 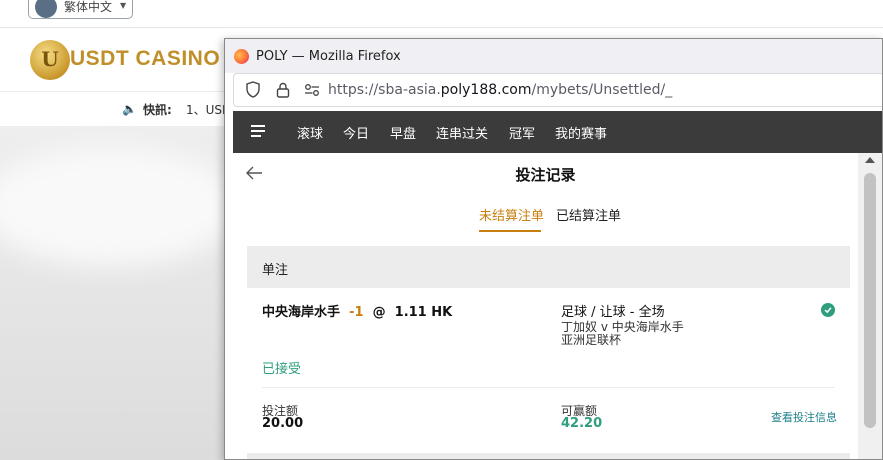 What do you see at coordinates (804, 417) in the screenshot?
I see `view-bet-details-link: 查看投注信息` at bounding box center [804, 417].